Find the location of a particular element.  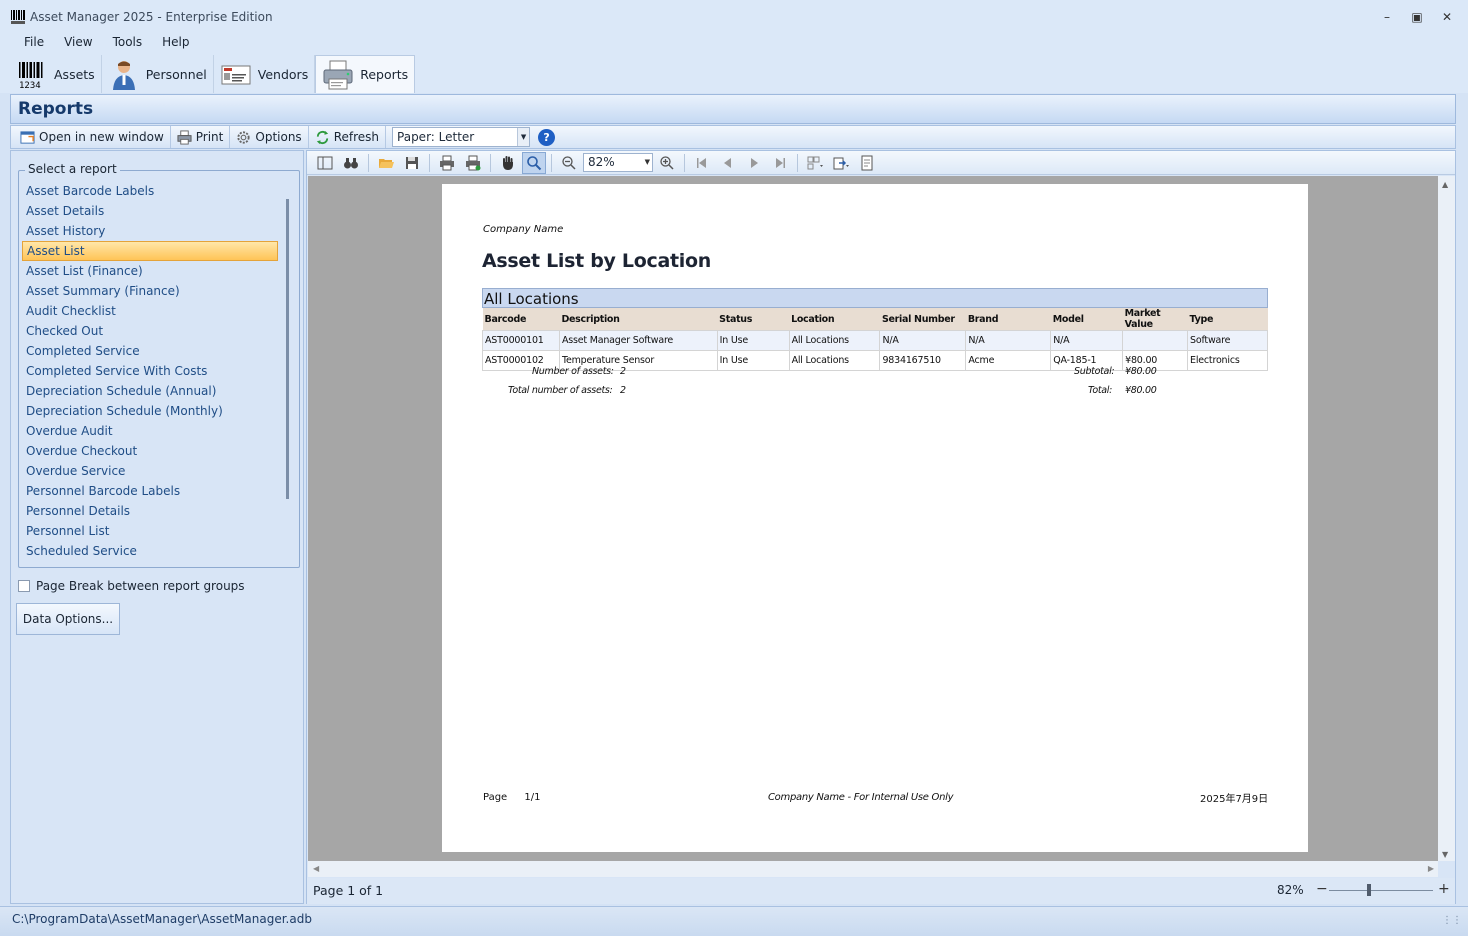

zoom-in-button is located at coordinates (667, 163).